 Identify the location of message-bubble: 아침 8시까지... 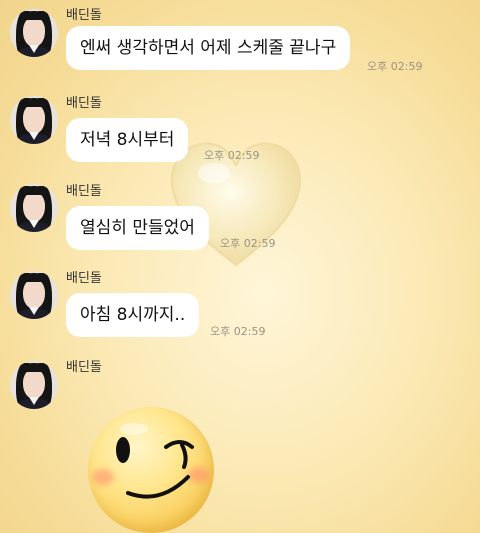
(133, 315).